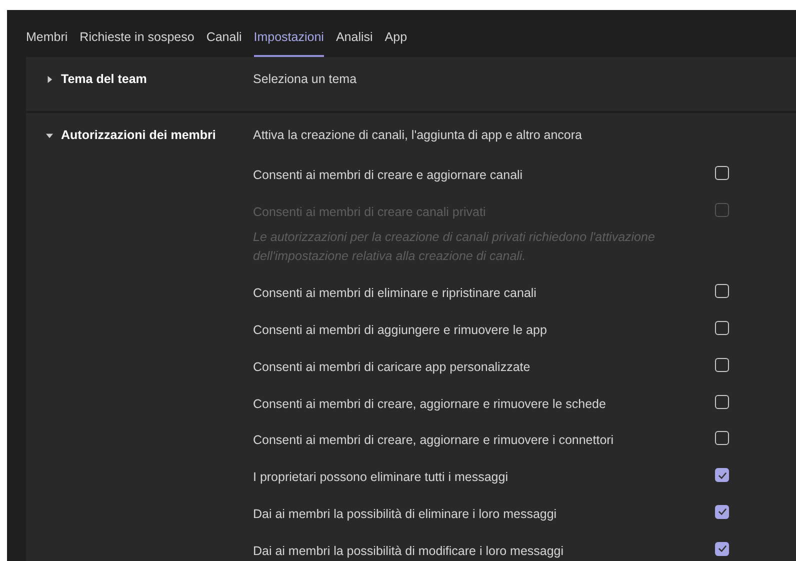 This screenshot has width=796, height=561. What do you see at coordinates (305, 79) in the screenshot?
I see `section-description: Seleziona un tema` at bounding box center [305, 79].